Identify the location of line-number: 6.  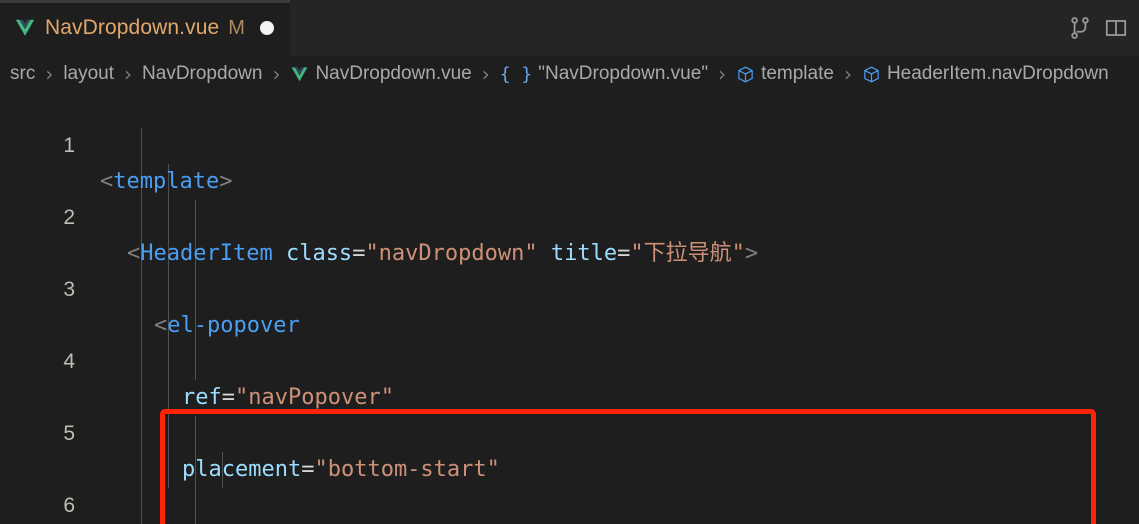
(69, 505).